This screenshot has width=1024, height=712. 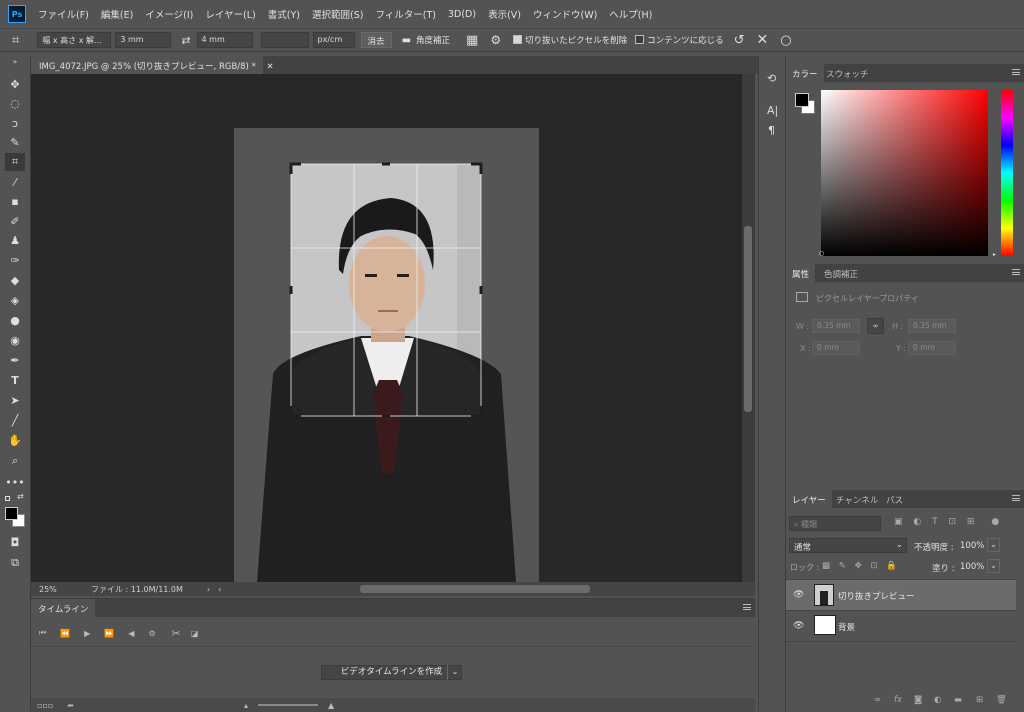 What do you see at coordinates (15, 441) in the screenshot?
I see `hand-tool-icon: ✋` at bounding box center [15, 441].